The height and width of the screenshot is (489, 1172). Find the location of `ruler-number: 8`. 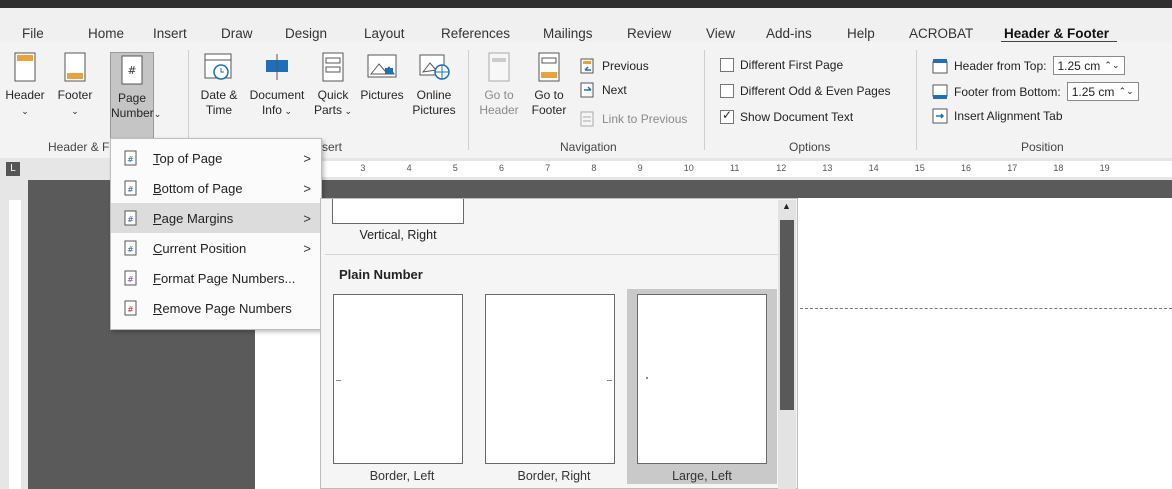

ruler-number: 8 is located at coordinates (594, 168).